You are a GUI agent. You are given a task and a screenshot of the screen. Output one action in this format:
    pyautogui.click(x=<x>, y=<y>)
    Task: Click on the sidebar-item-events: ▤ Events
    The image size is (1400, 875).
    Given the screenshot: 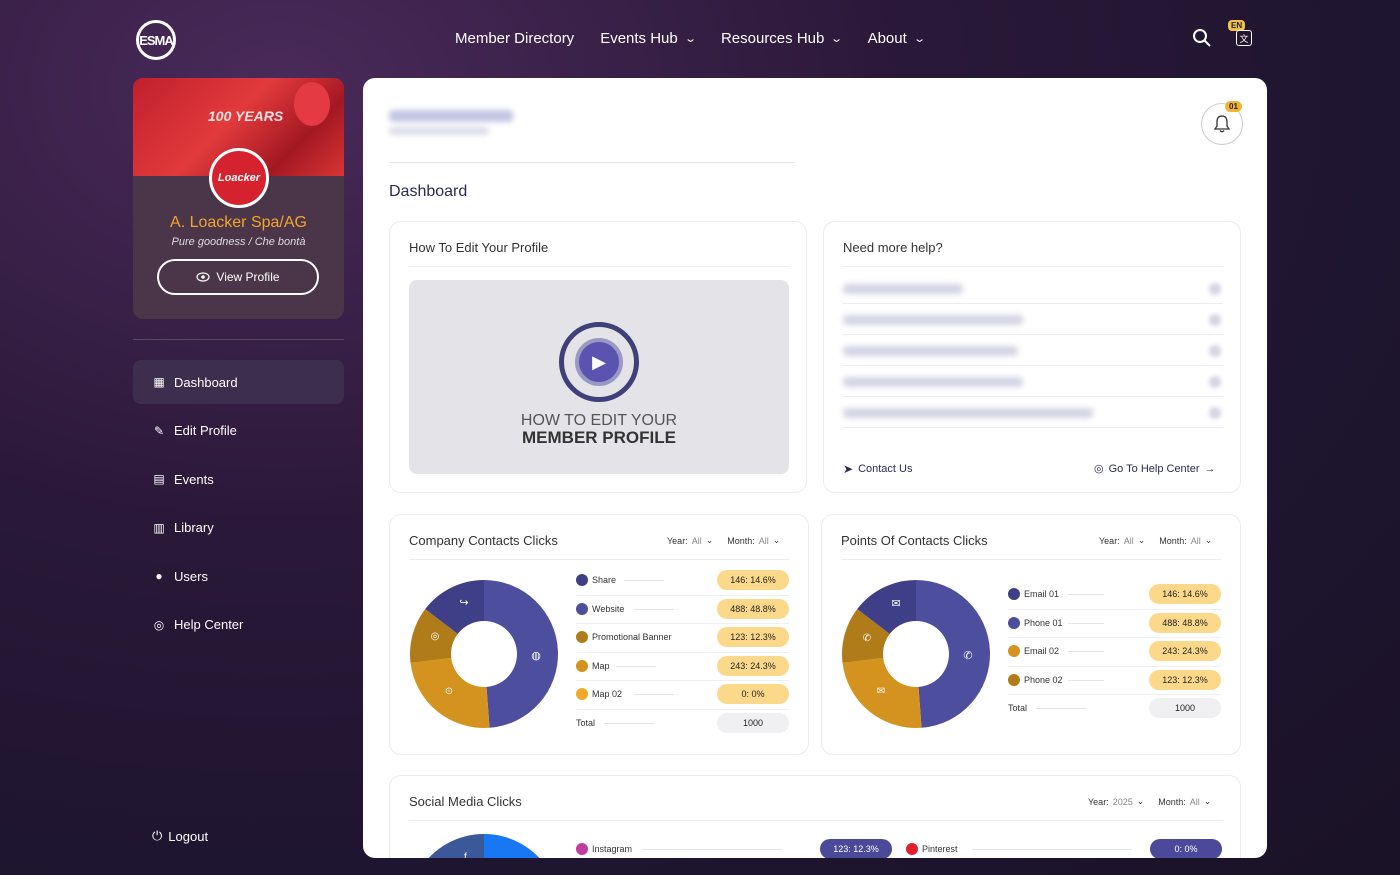 What is the action you would take?
    pyautogui.click(x=238, y=479)
    